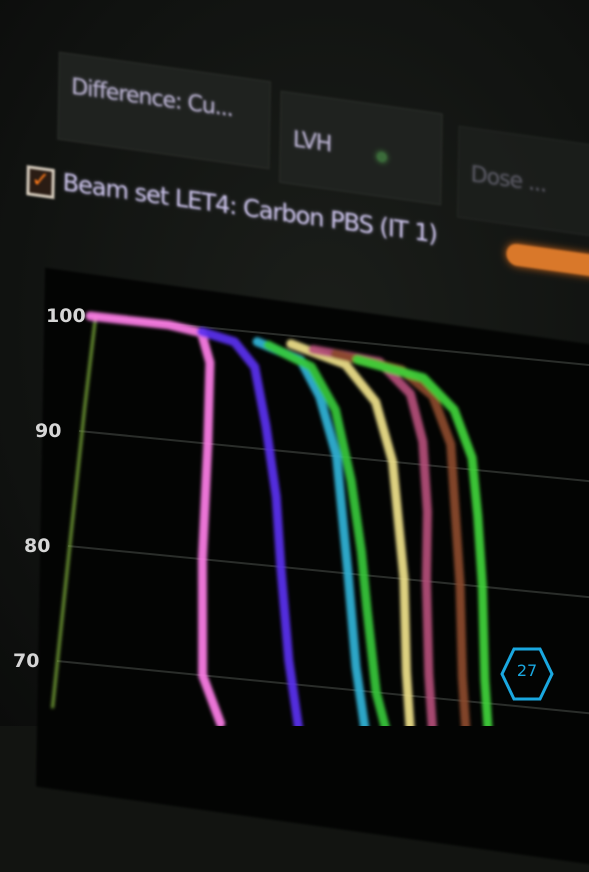 The width and height of the screenshot is (589, 872). Describe the element at coordinates (37, 546) in the screenshot. I see `y-tick-label: 80` at that location.